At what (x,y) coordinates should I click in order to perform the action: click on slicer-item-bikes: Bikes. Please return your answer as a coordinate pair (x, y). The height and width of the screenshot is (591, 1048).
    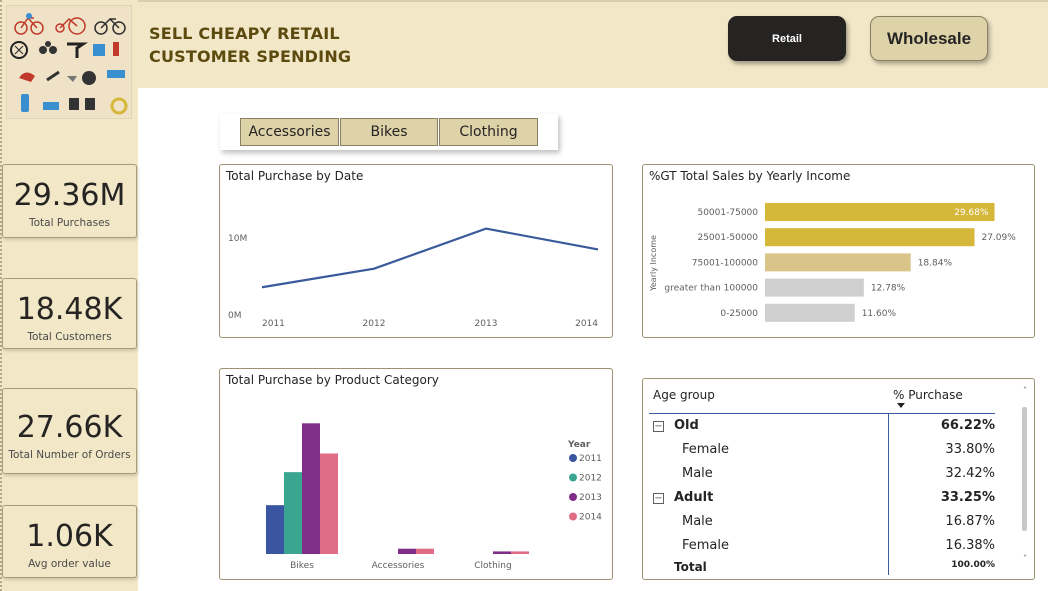
    Looking at the image, I should click on (389, 132).